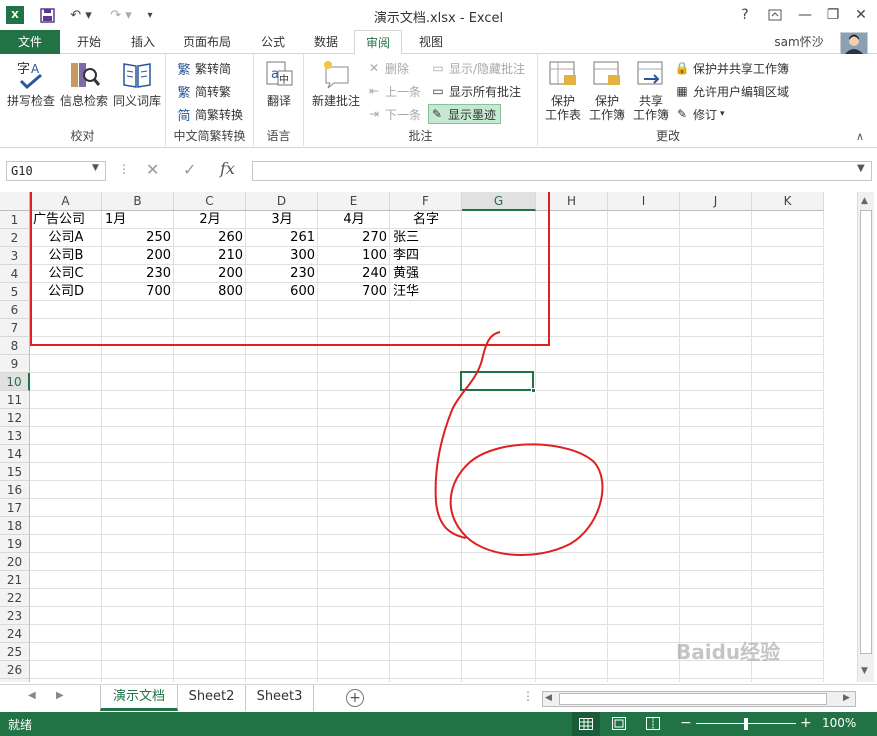 Image resolution: width=877 pixels, height=736 pixels. What do you see at coordinates (833, 15) in the screenshot?
I see `restore-icon: ❐` at bounding box center [833, 15].